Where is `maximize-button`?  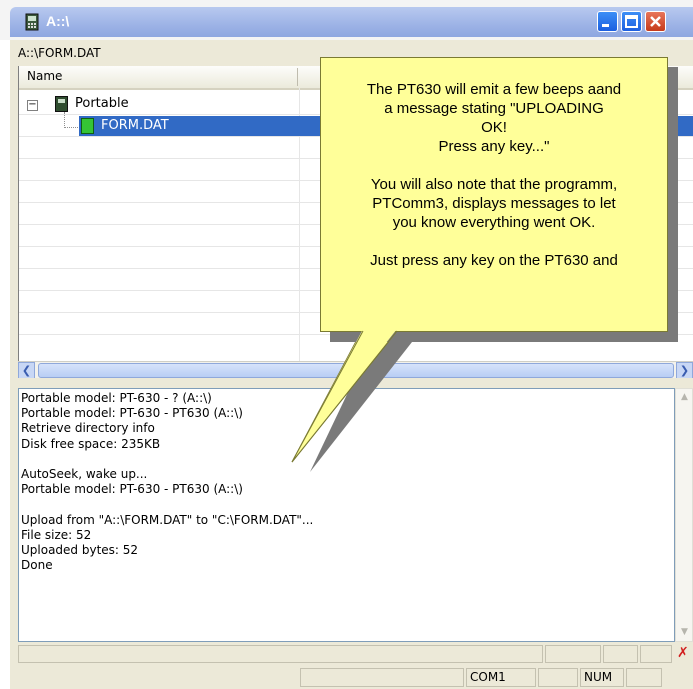 maximize-button is located at coordinates (631, 21).